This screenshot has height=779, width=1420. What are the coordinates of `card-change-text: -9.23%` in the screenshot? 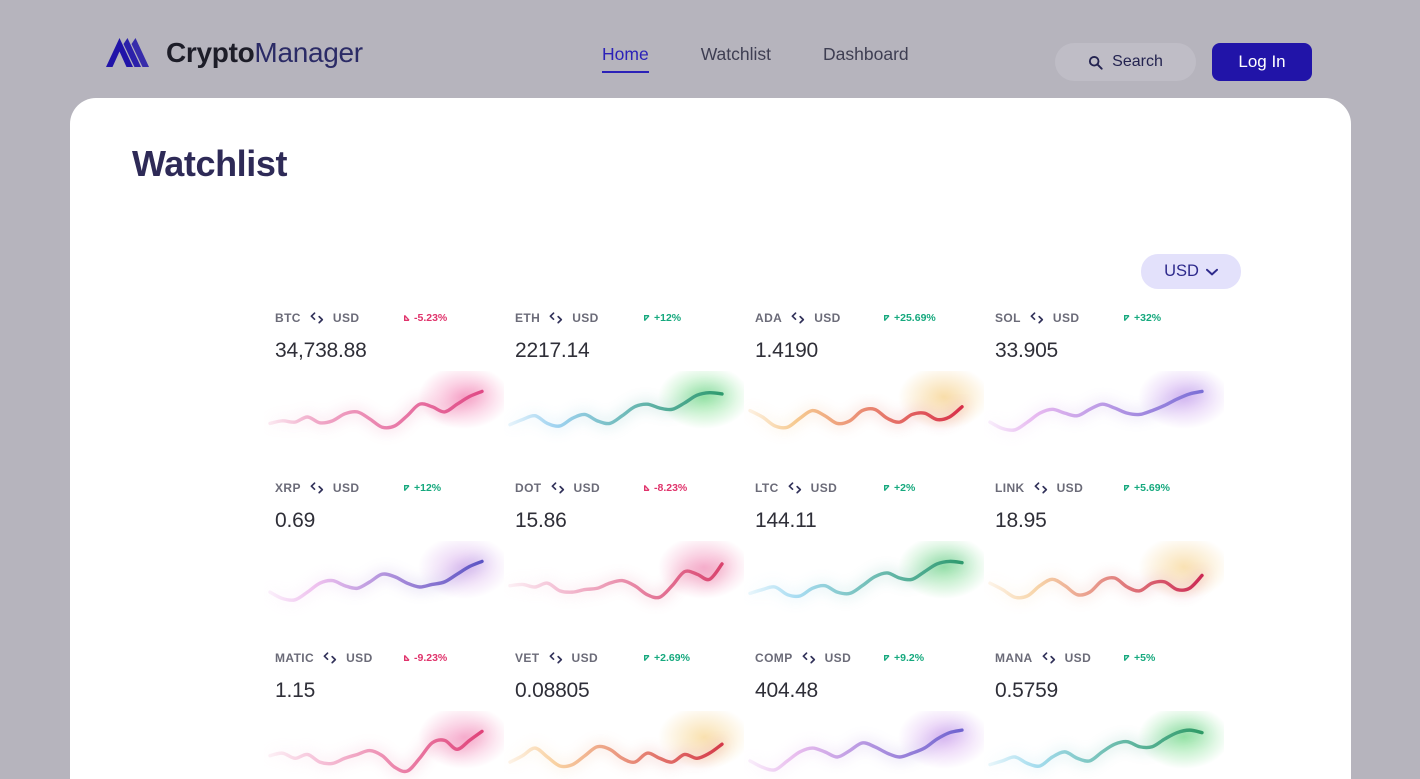 It's located at (431, 658).